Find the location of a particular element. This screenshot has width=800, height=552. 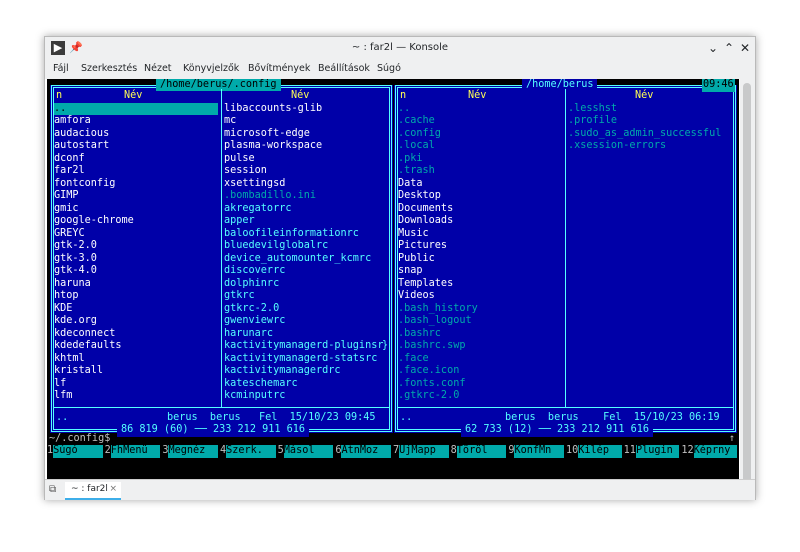

file-item: .face is located at coordinates (481, 359).